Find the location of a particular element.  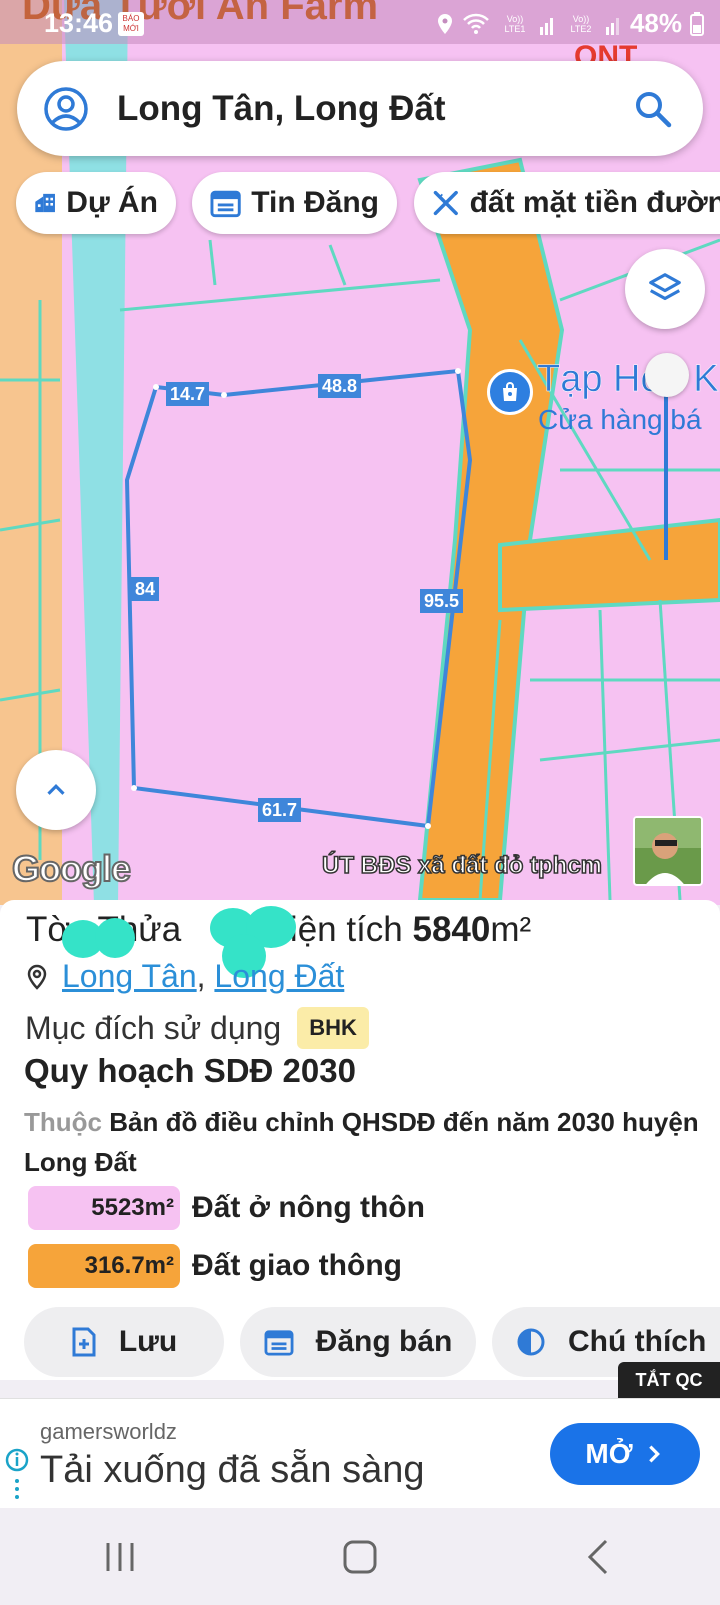

avatar is located at coordinates (668, 851).